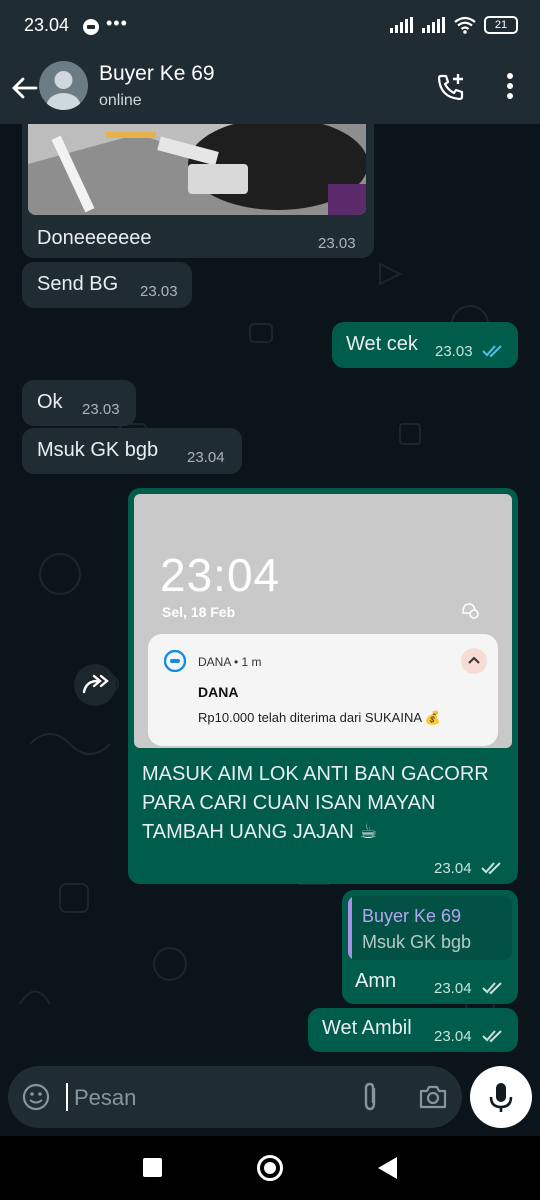 The width and height of the screenshot is (540, 1200). I want to click on message-incoming-image: Doneeeeeee 23.03, so click(198, 191).